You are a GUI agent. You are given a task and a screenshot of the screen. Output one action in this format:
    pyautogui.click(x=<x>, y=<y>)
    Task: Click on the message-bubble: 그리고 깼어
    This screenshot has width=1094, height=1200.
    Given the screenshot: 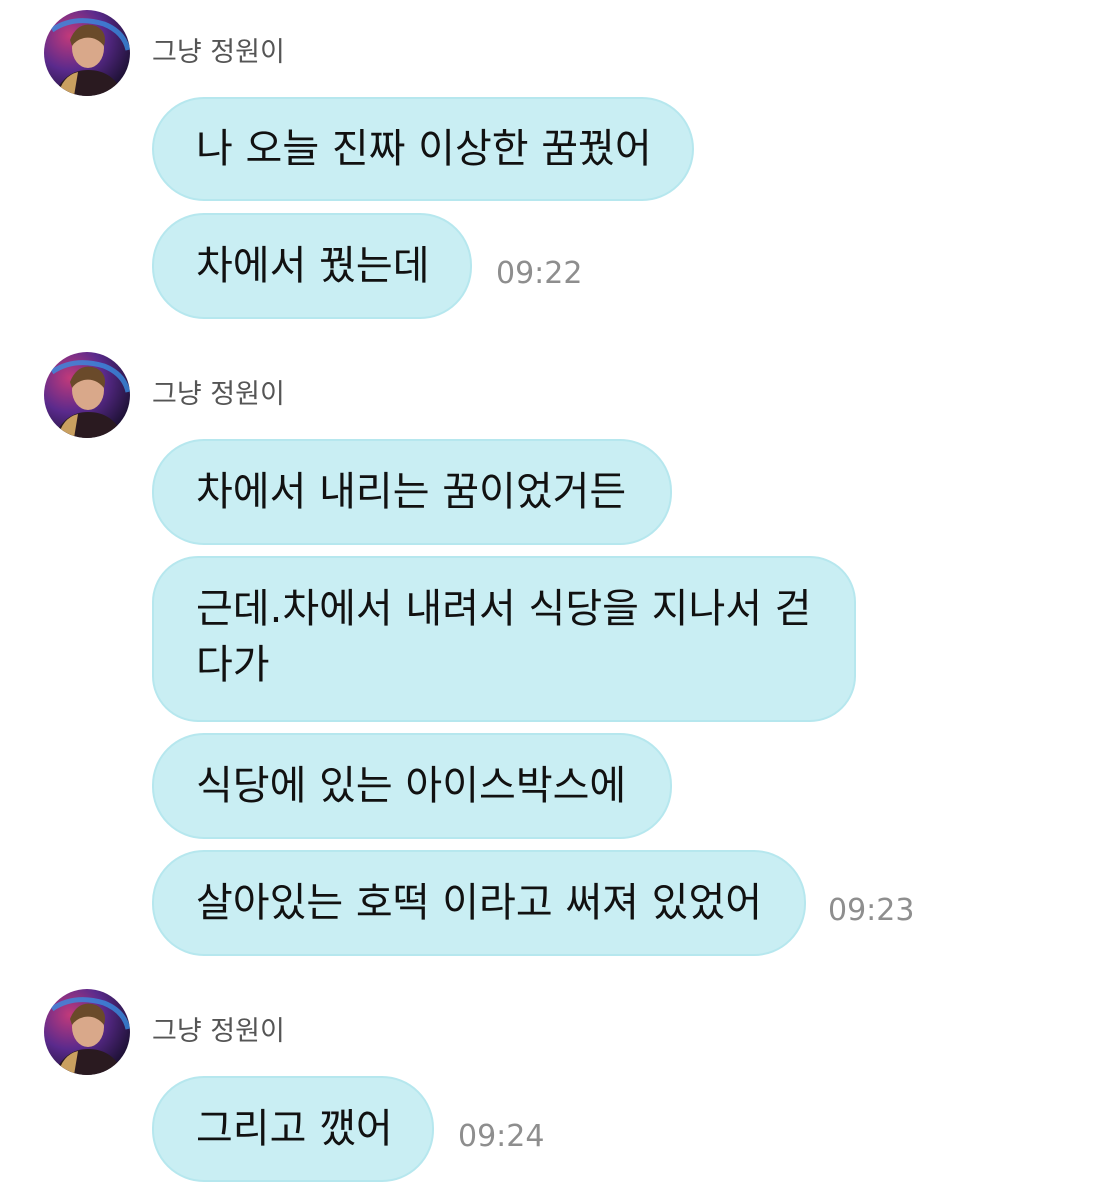 What is the action you would take?
    pyautogui.click(x=293, y=1129)
    